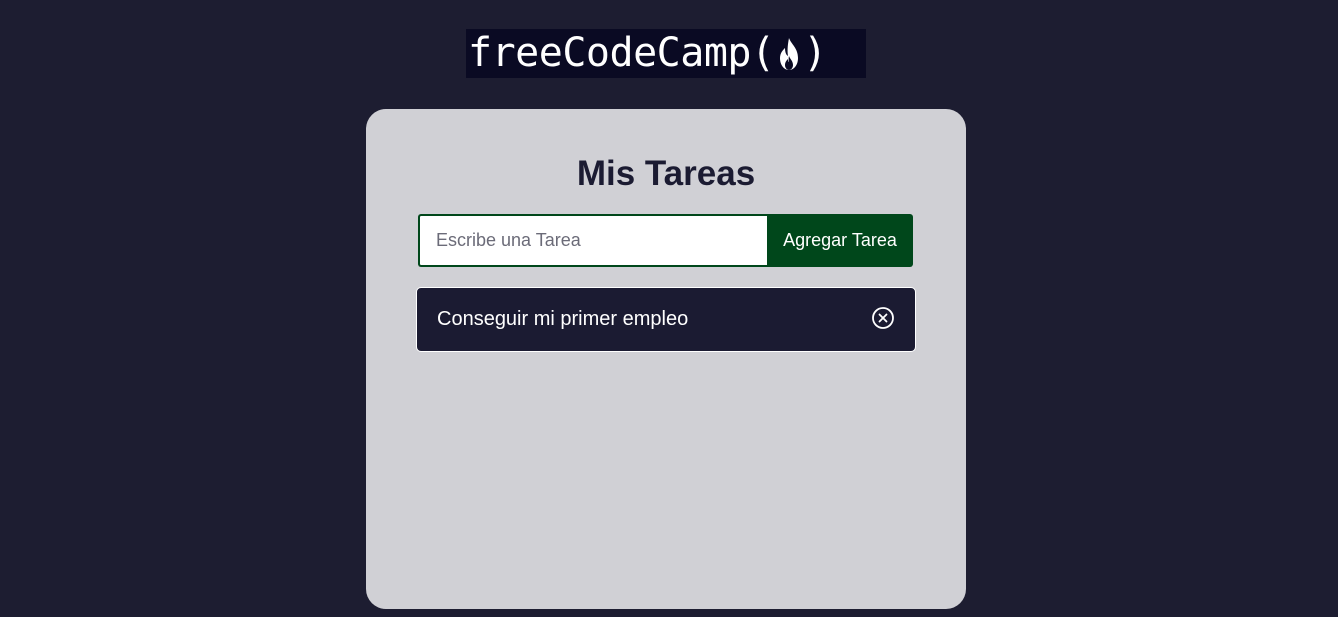  Describe the element at coordinates (840, 240) in the screenshot. I see `add-task-button: Agregar Tarea` at that location.